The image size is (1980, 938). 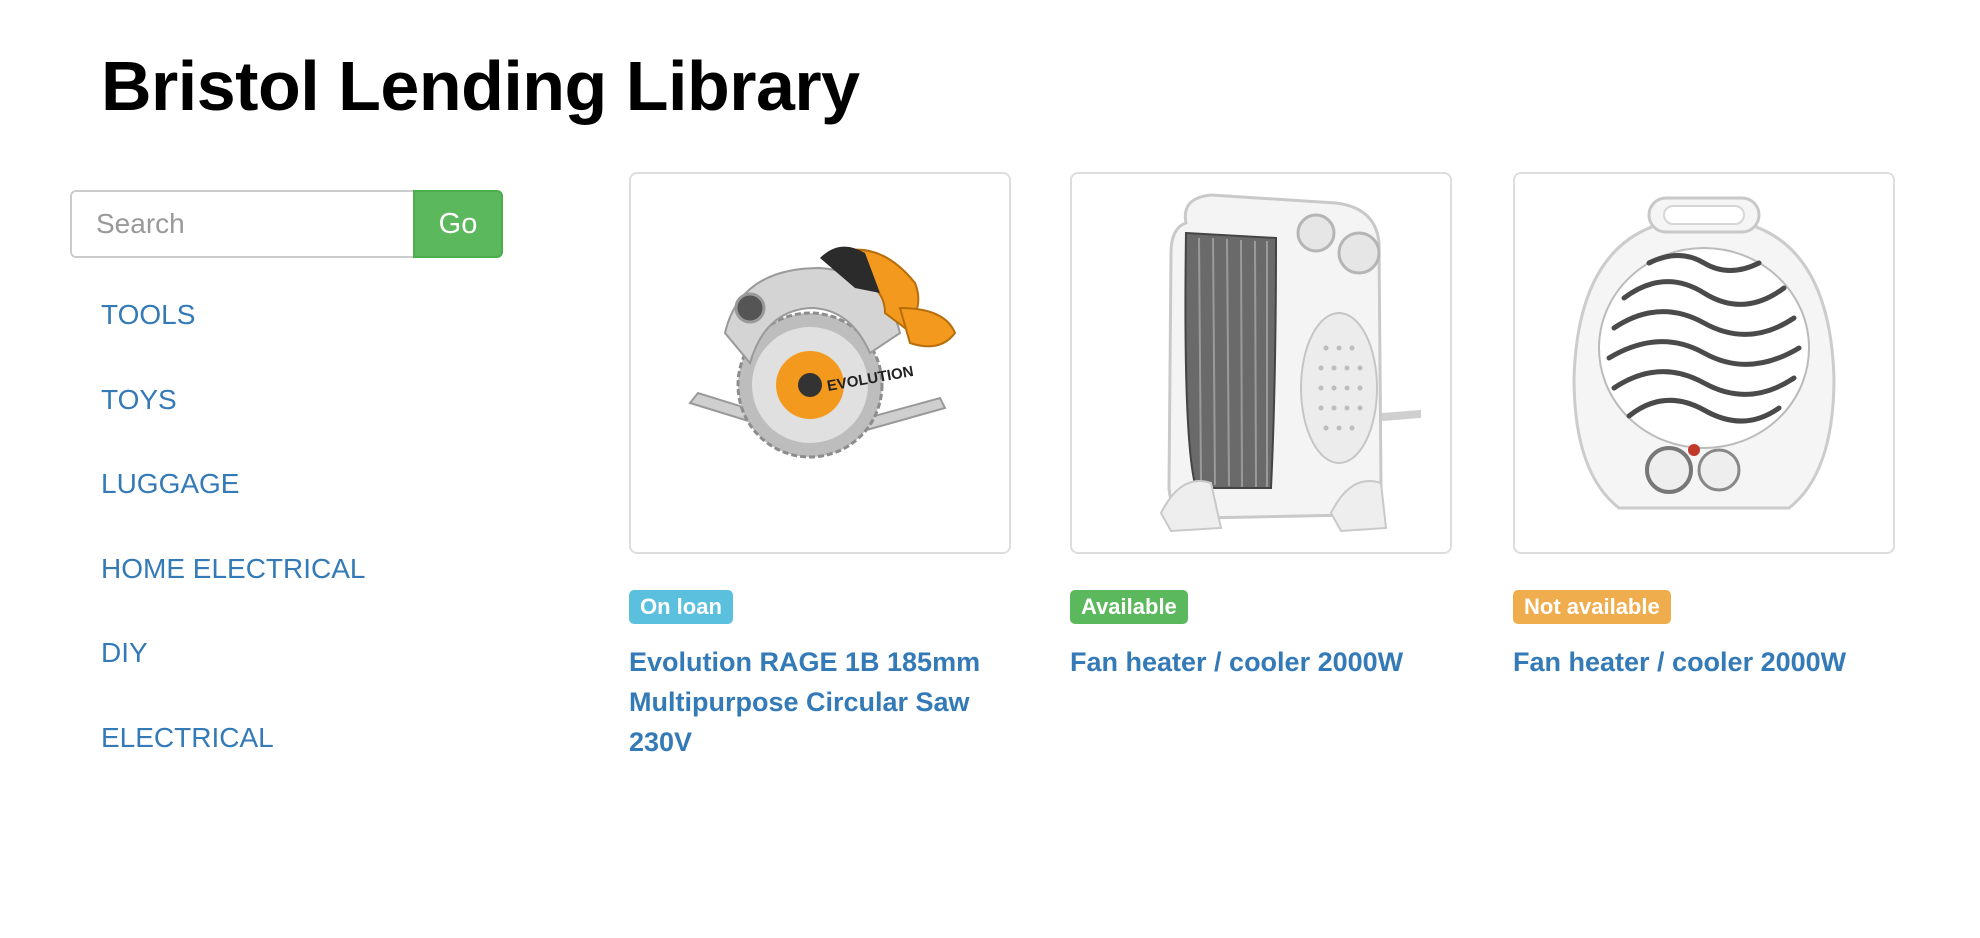 I want to click on category-link-diy: DIY, so click(x=124, y=652).